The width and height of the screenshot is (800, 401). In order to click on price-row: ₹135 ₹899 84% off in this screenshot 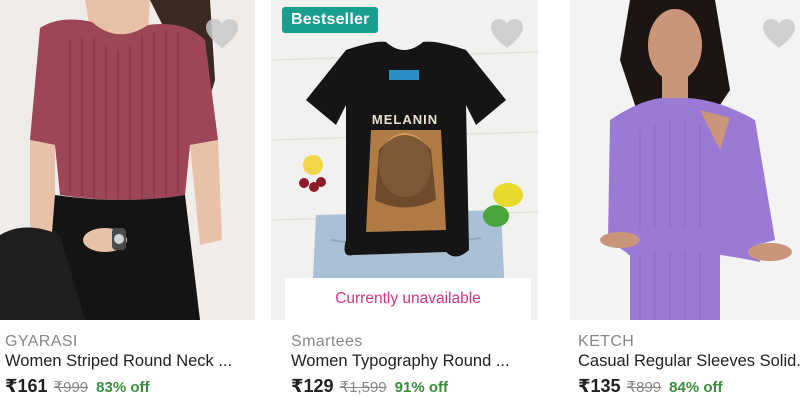, I will do `click(650, 386)`.